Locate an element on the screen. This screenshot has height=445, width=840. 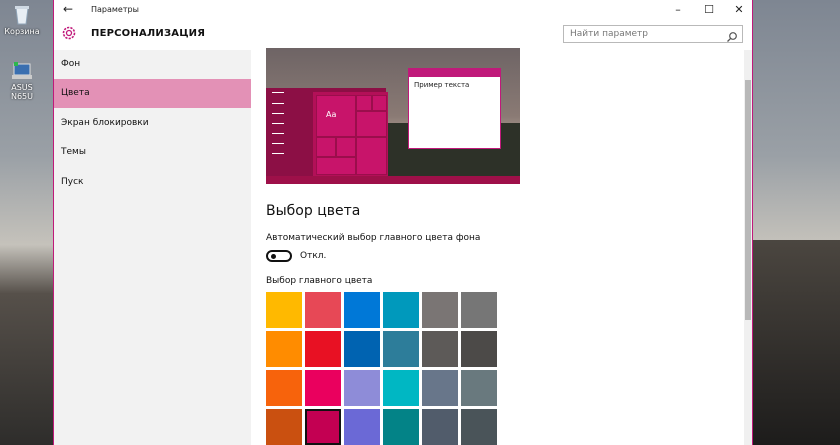
desktop-icon-label: ASUS N65U is located at coordinates (22, 92).